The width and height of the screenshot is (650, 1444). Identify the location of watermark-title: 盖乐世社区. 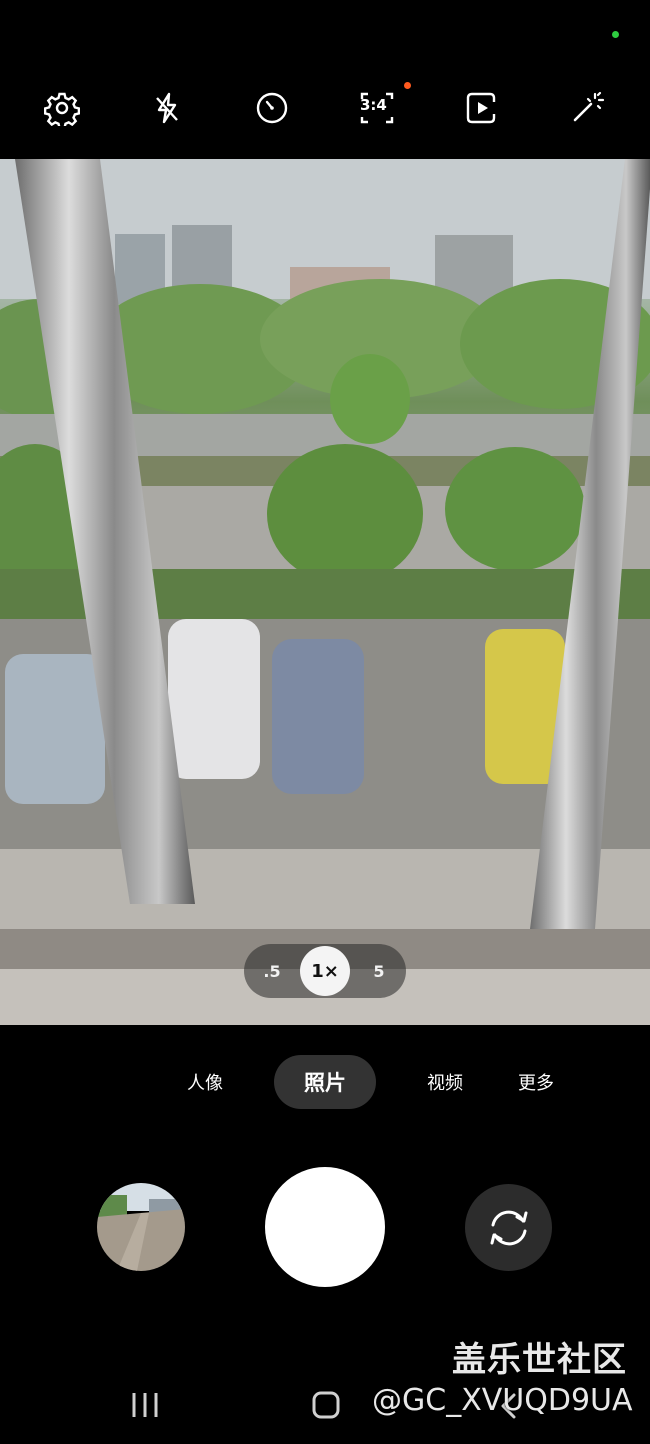
(539, 1360).